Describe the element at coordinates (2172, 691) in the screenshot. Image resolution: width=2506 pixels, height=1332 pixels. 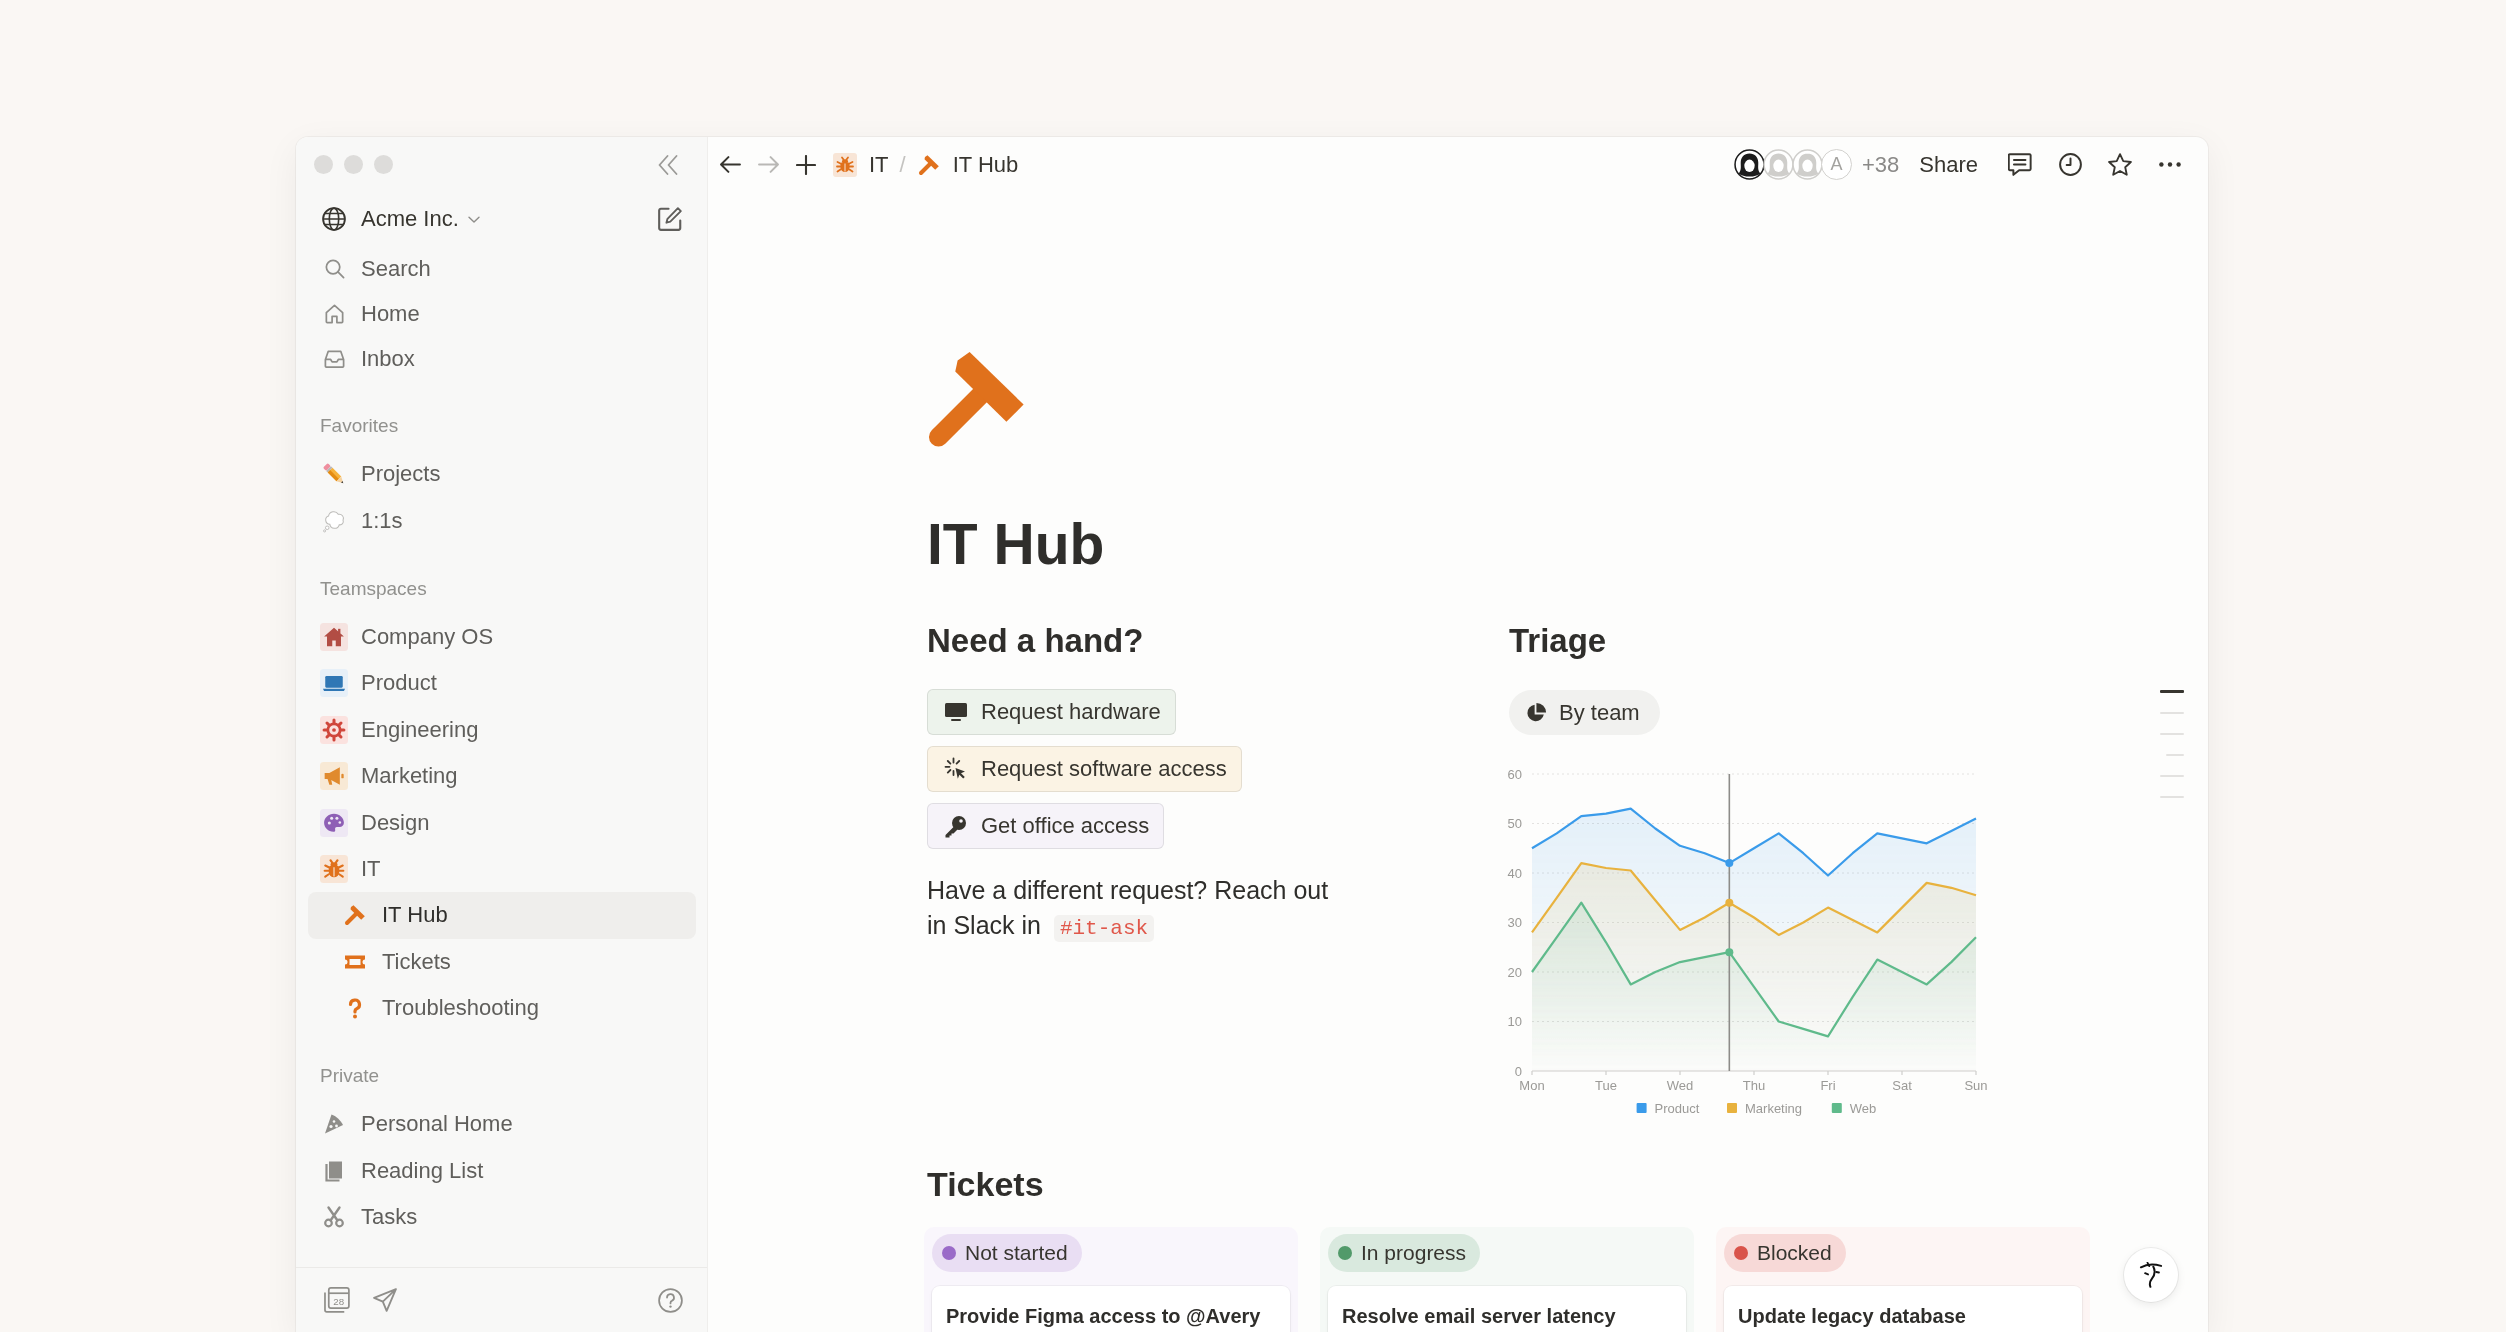
I see `outline-line` at that location.